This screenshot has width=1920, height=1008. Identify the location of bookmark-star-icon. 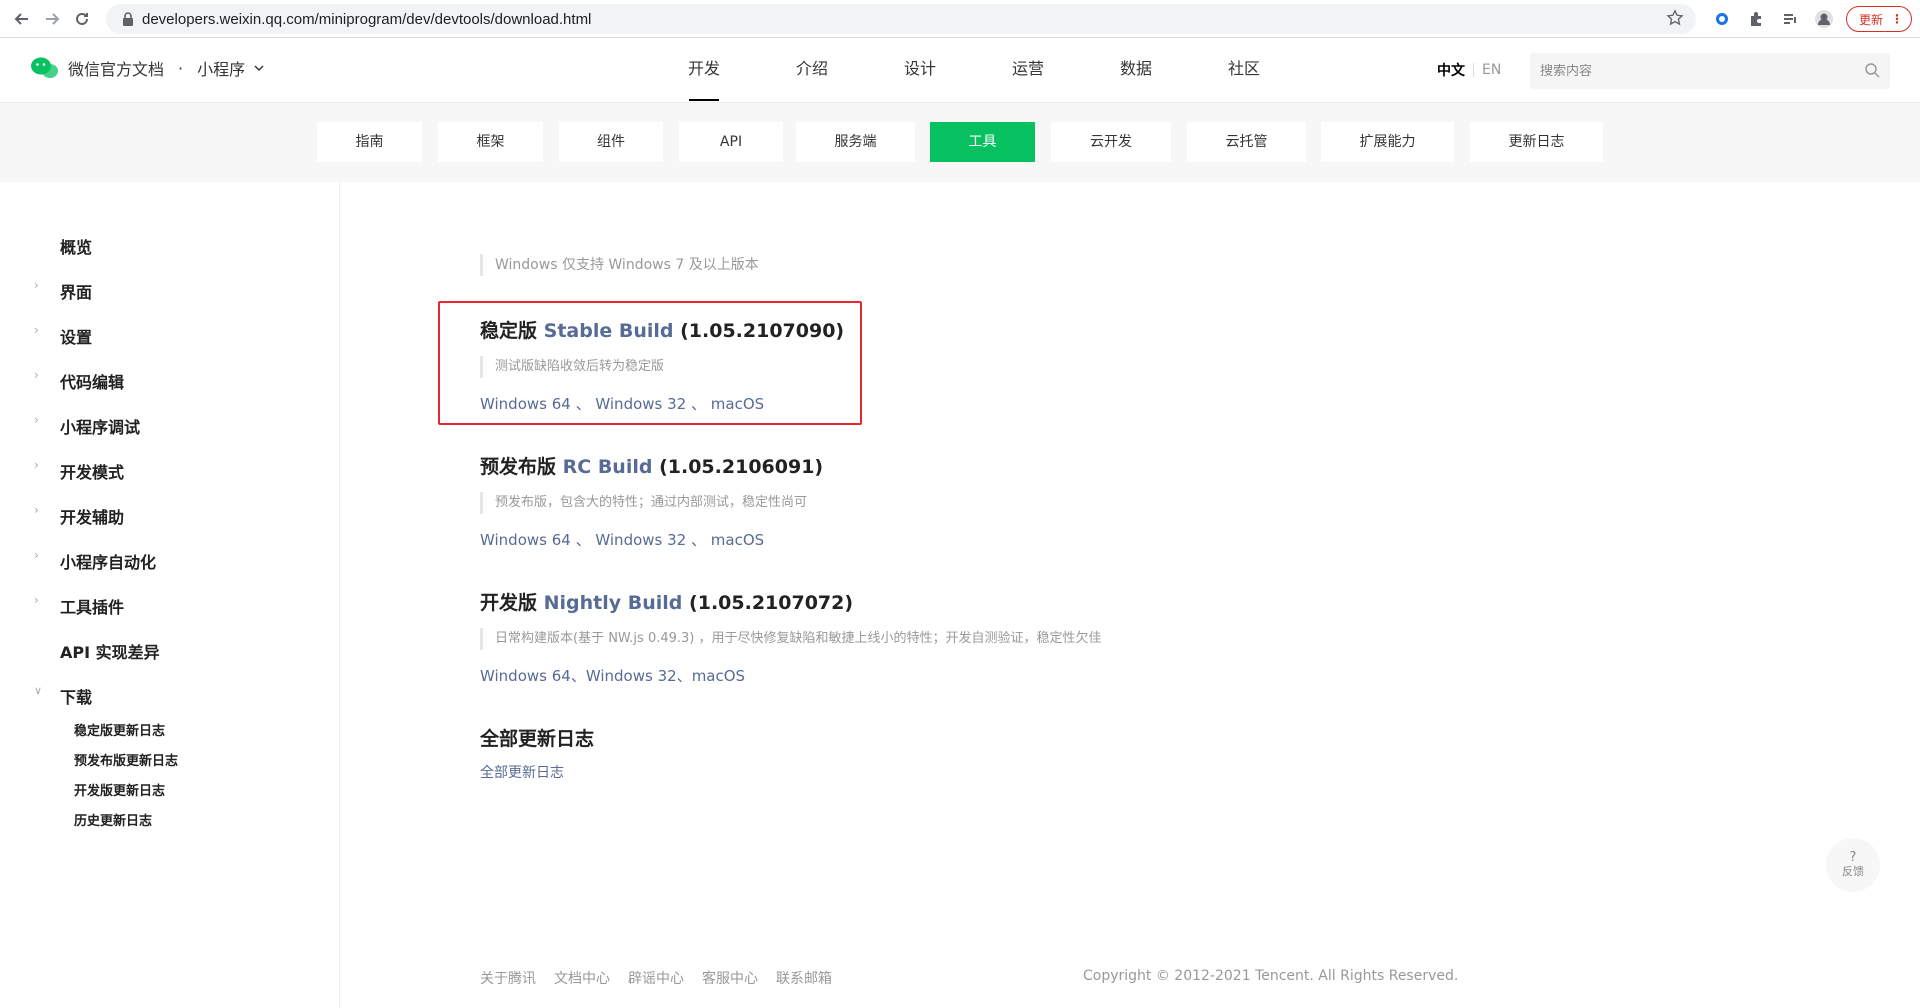
(1675, 20).